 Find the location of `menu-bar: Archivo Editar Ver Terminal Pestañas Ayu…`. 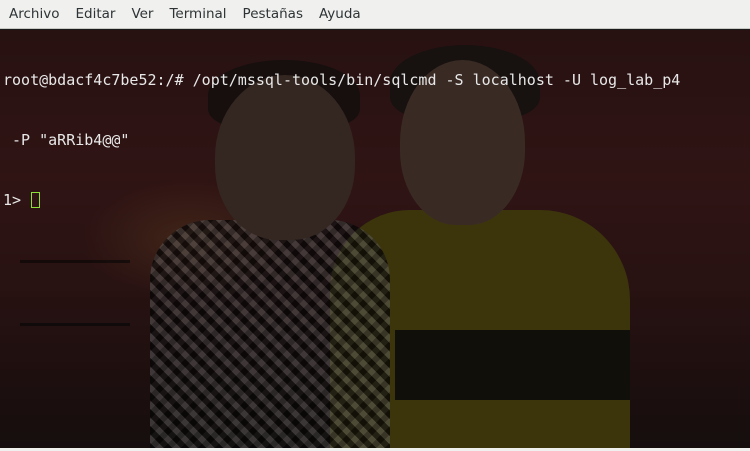

menu-bar: Archivo Editar Ver Terminal Pestañas Ayu… is located at coordinates (375, 14).